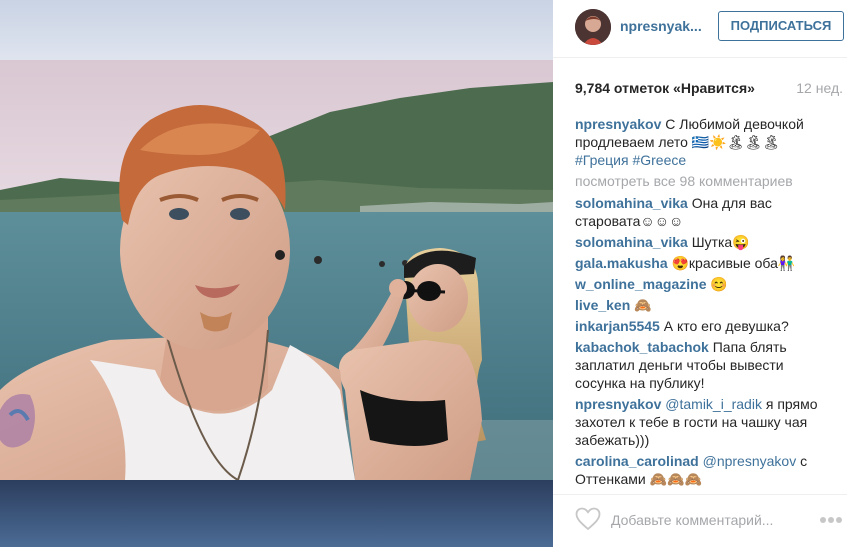  I want to click on avatar, so click(593, 27).